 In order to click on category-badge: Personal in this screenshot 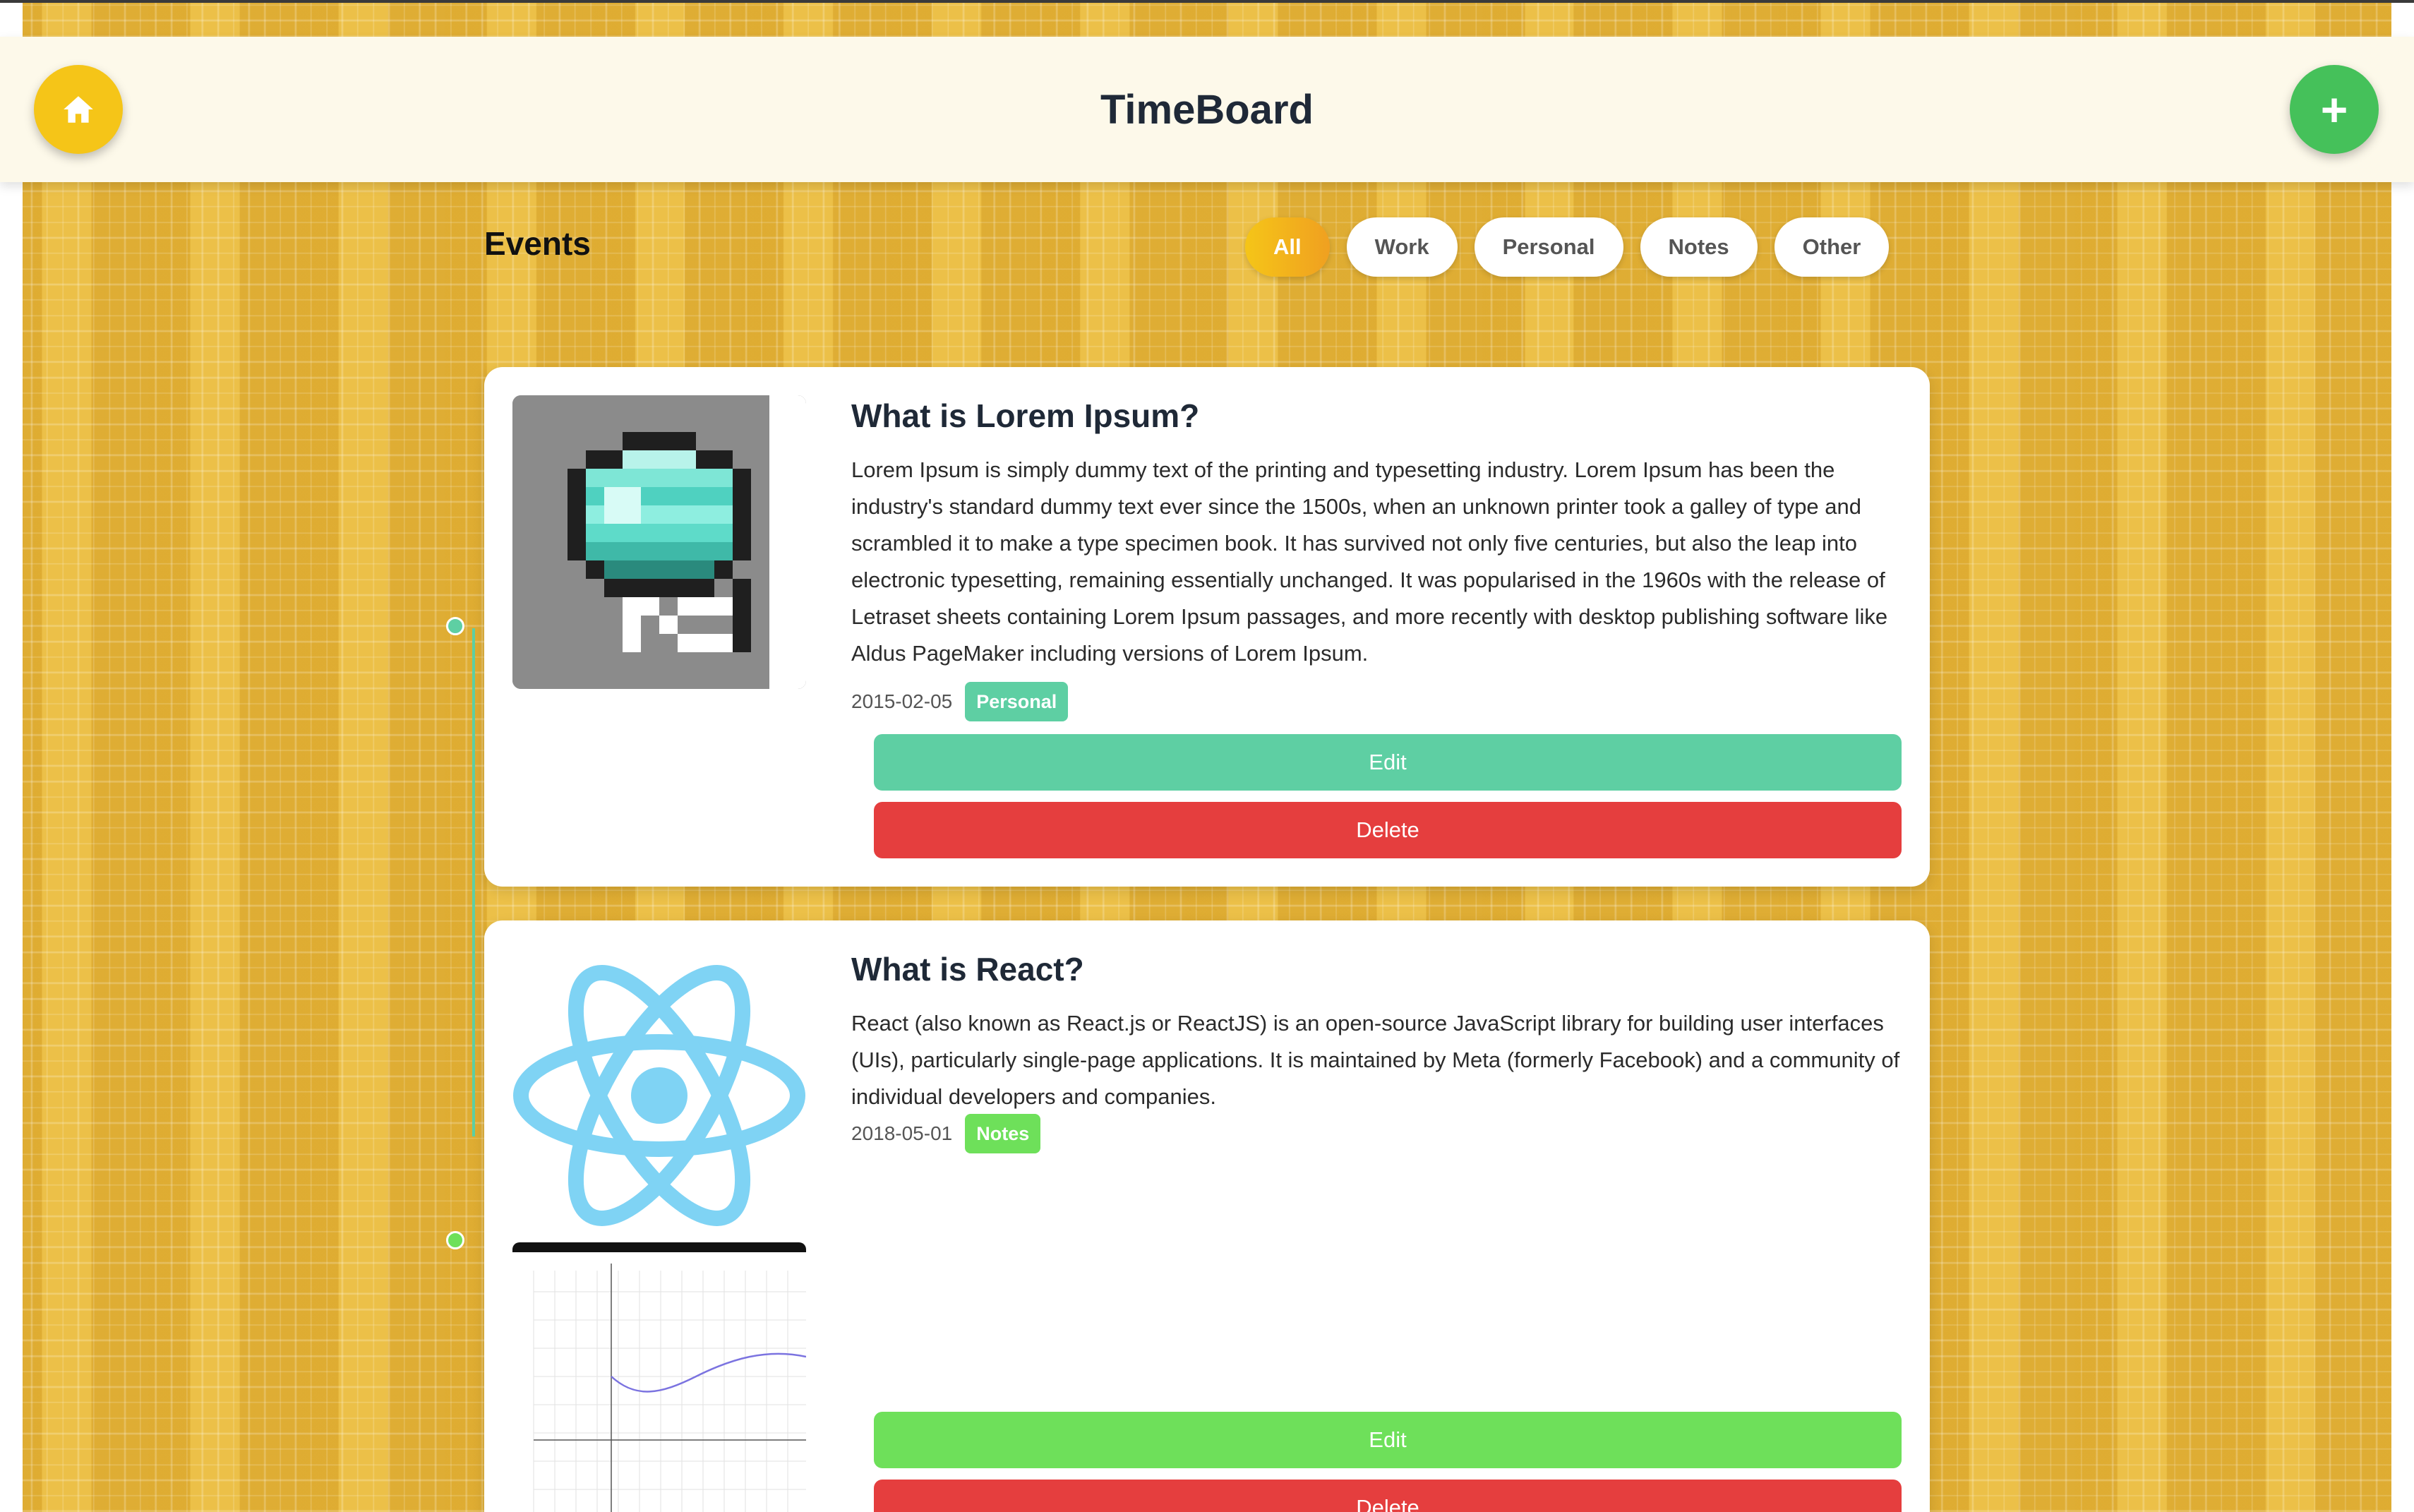, I will do `click(1017, 702)`.